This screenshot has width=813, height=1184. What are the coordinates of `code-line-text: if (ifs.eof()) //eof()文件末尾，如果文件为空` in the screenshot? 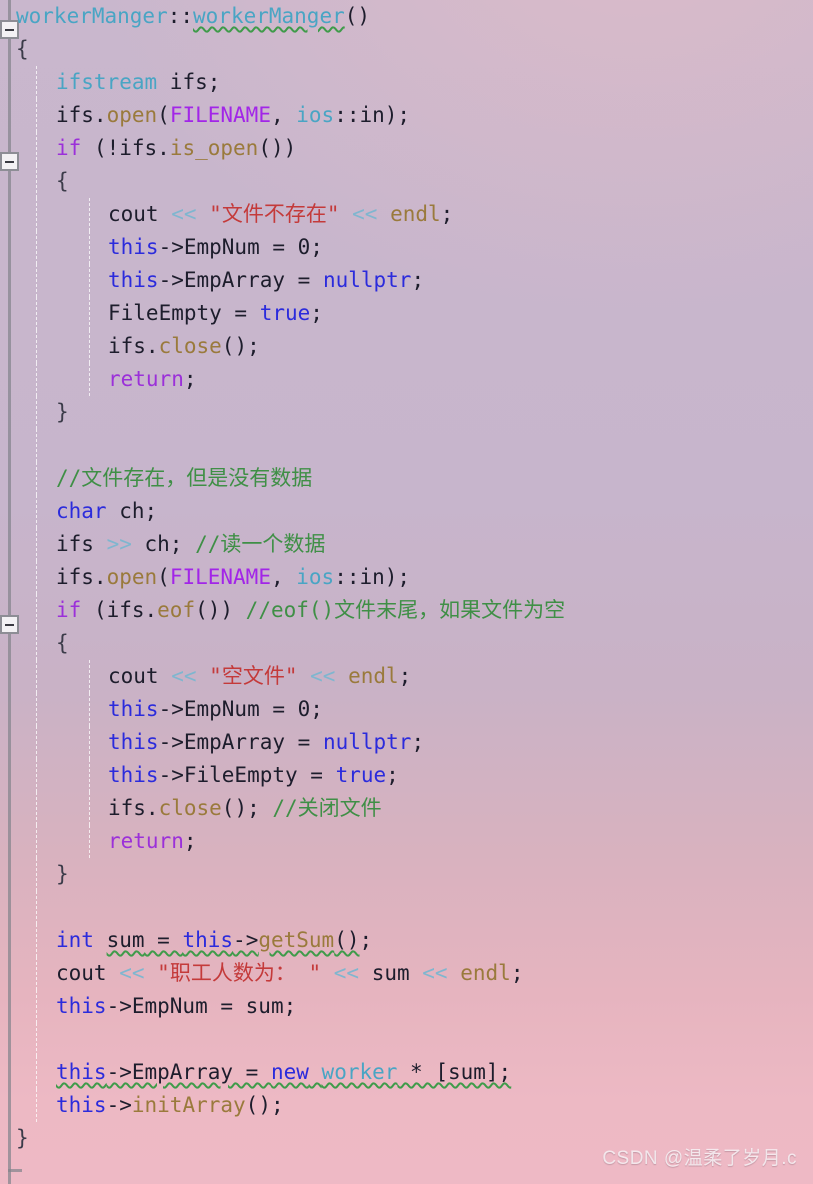 It's located at (310, 610).